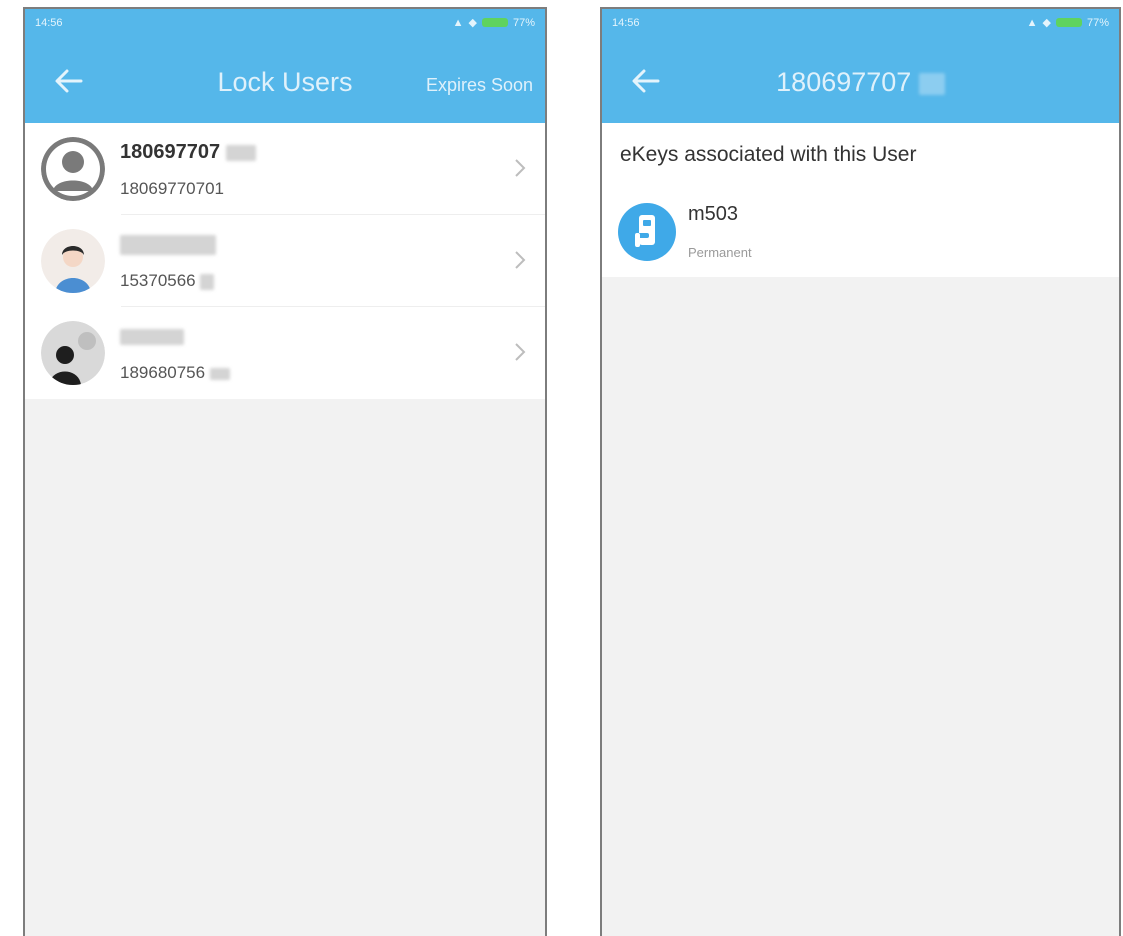  I want to click on user-phone: 189680756, so click(163, 372).